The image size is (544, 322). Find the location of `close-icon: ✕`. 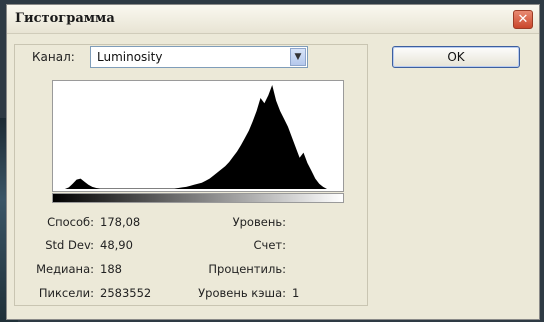

close-icon: ✕ is located at coordinates (523, 19).